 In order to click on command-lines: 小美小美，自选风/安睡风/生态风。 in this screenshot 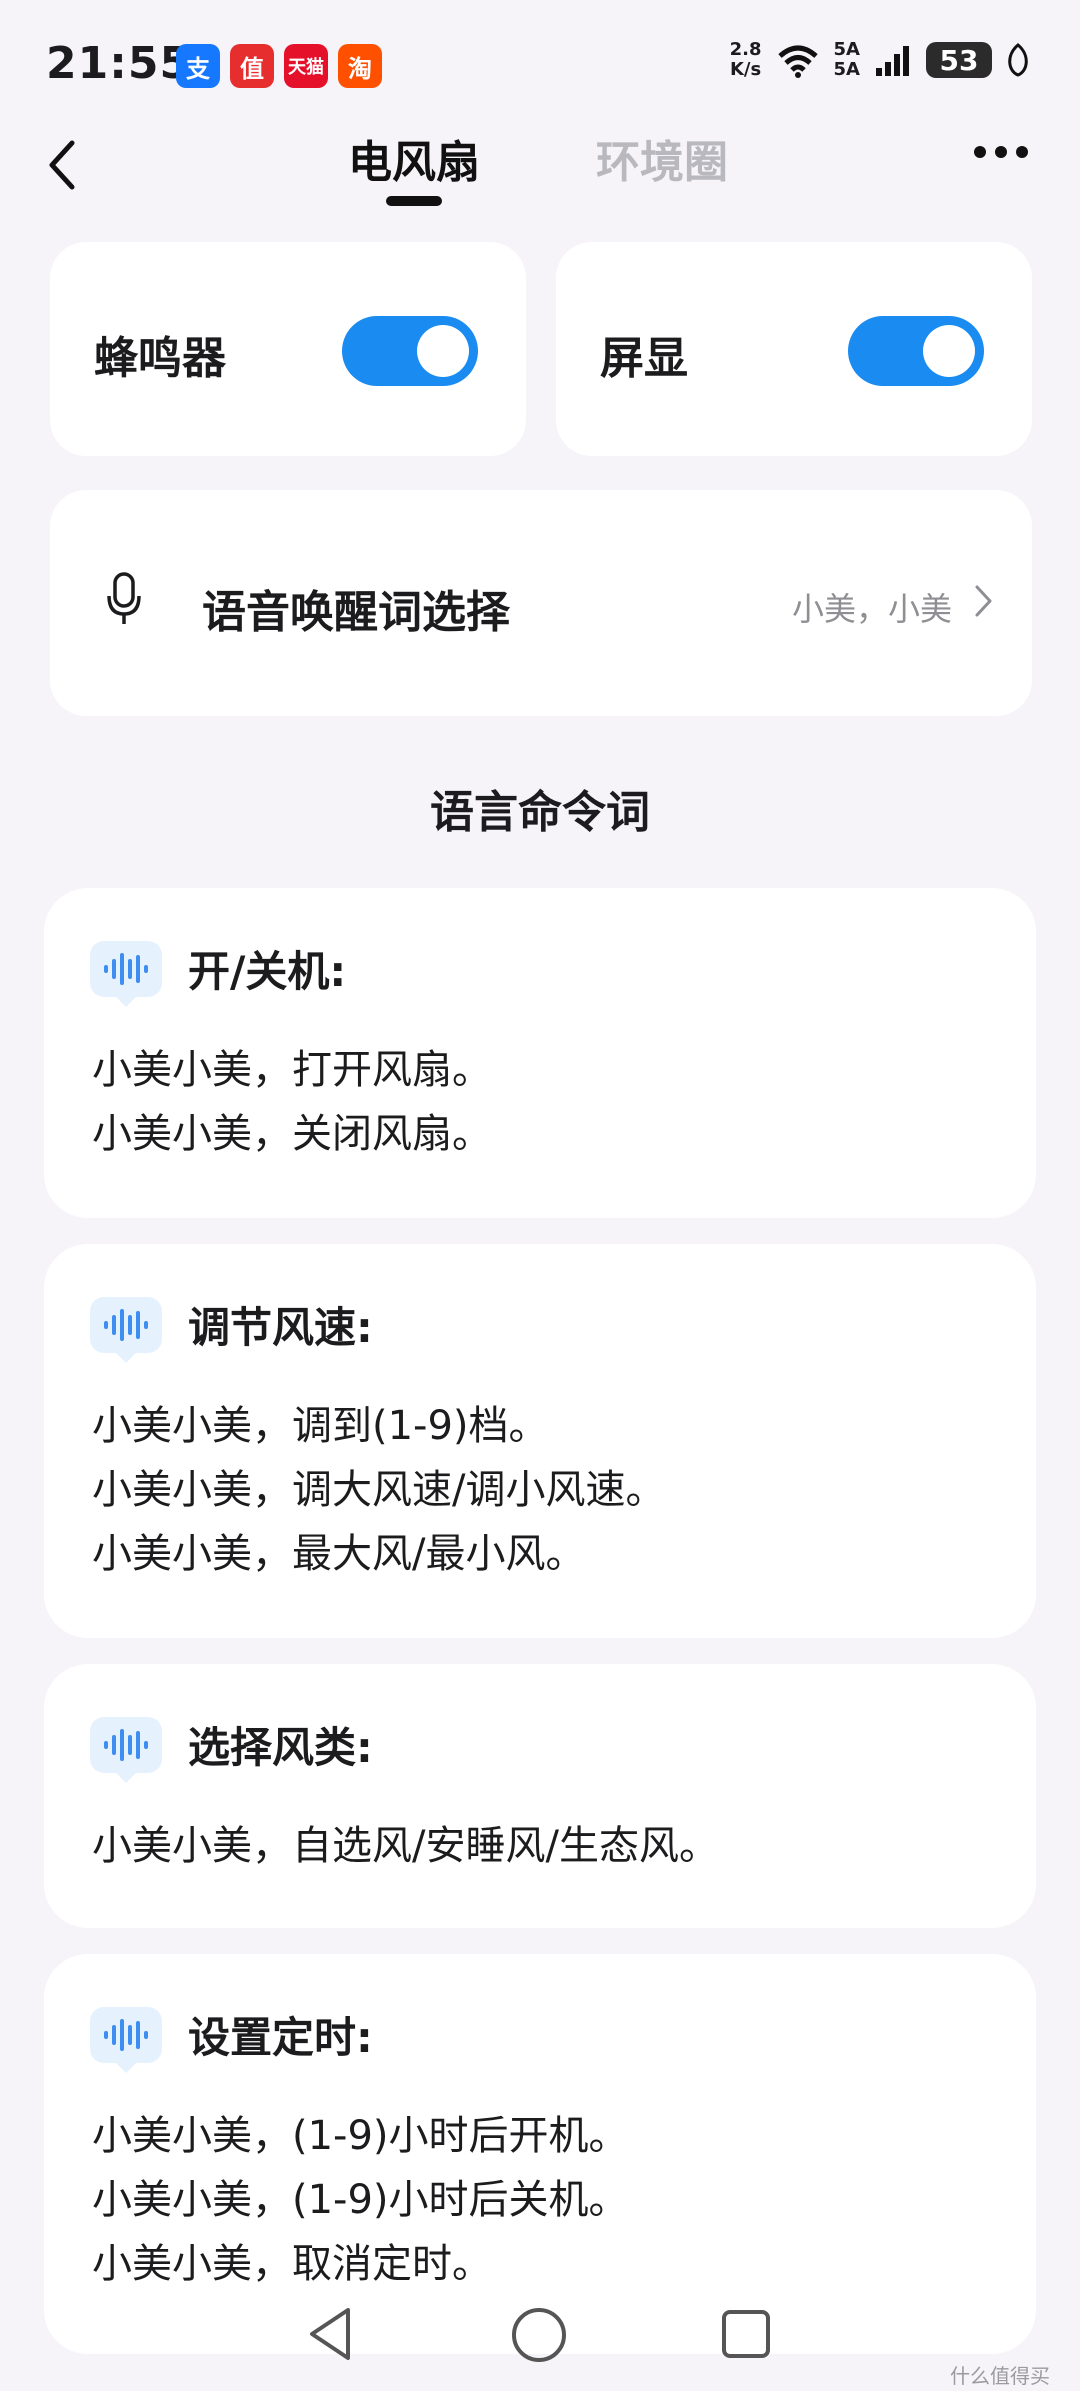, I will do `click(405, 1846)`.